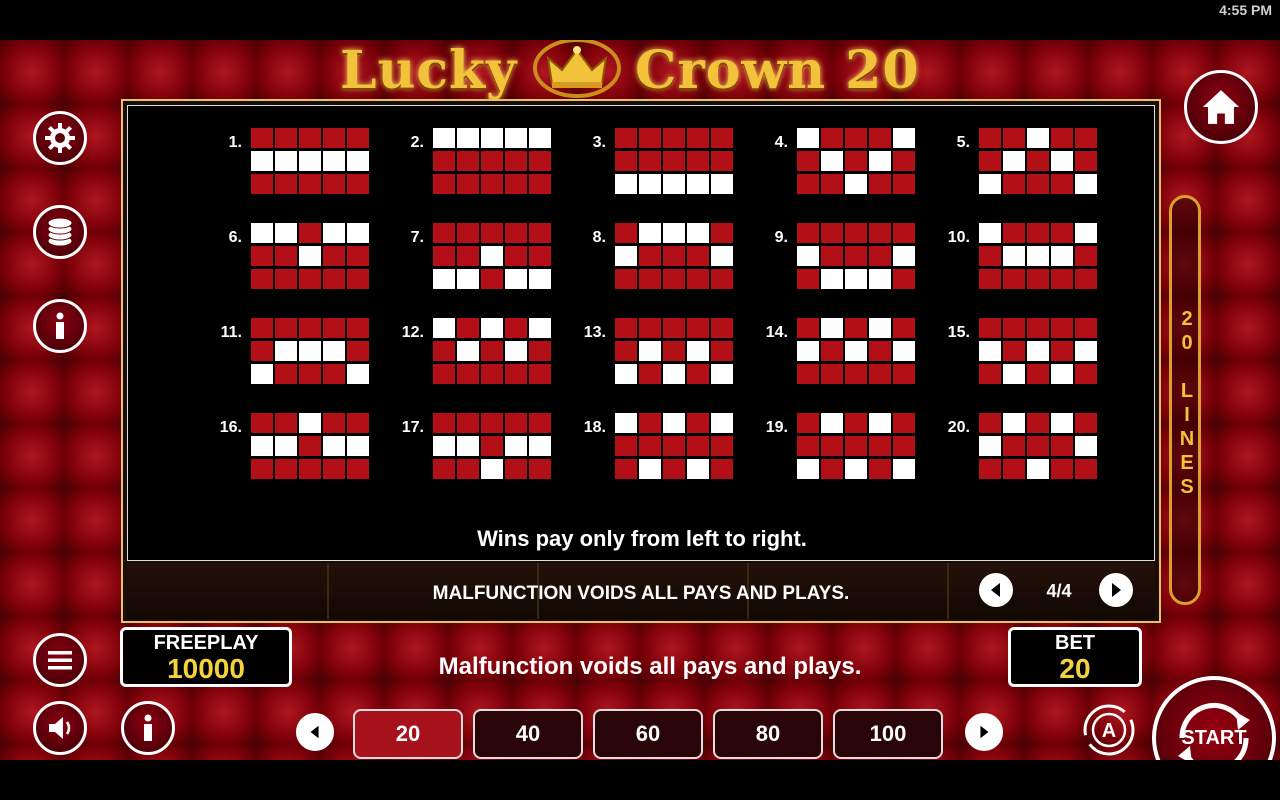 This screenshot has height=800, width=1280. I want to click on sound-button, so click(60, 728).